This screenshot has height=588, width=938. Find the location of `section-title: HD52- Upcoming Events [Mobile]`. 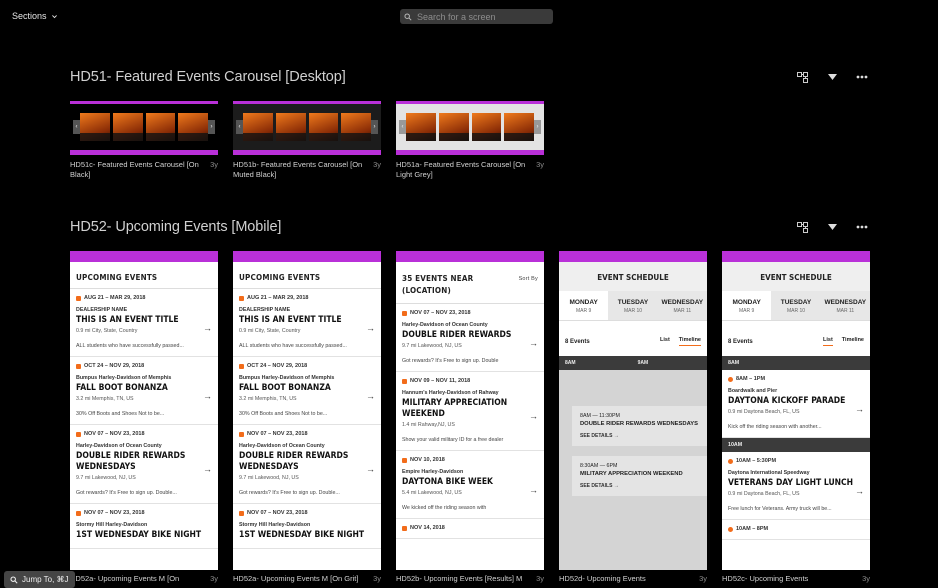

section-title: HD52- Upcoming Events [Mobile] is located at coordinates (176, 227).